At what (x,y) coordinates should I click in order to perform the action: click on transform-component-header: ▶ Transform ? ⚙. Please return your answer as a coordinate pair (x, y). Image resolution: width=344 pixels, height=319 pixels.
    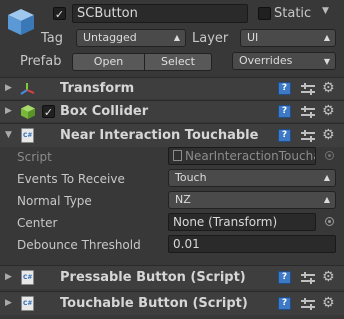
    Looking at the image, I should click on (172, 88).